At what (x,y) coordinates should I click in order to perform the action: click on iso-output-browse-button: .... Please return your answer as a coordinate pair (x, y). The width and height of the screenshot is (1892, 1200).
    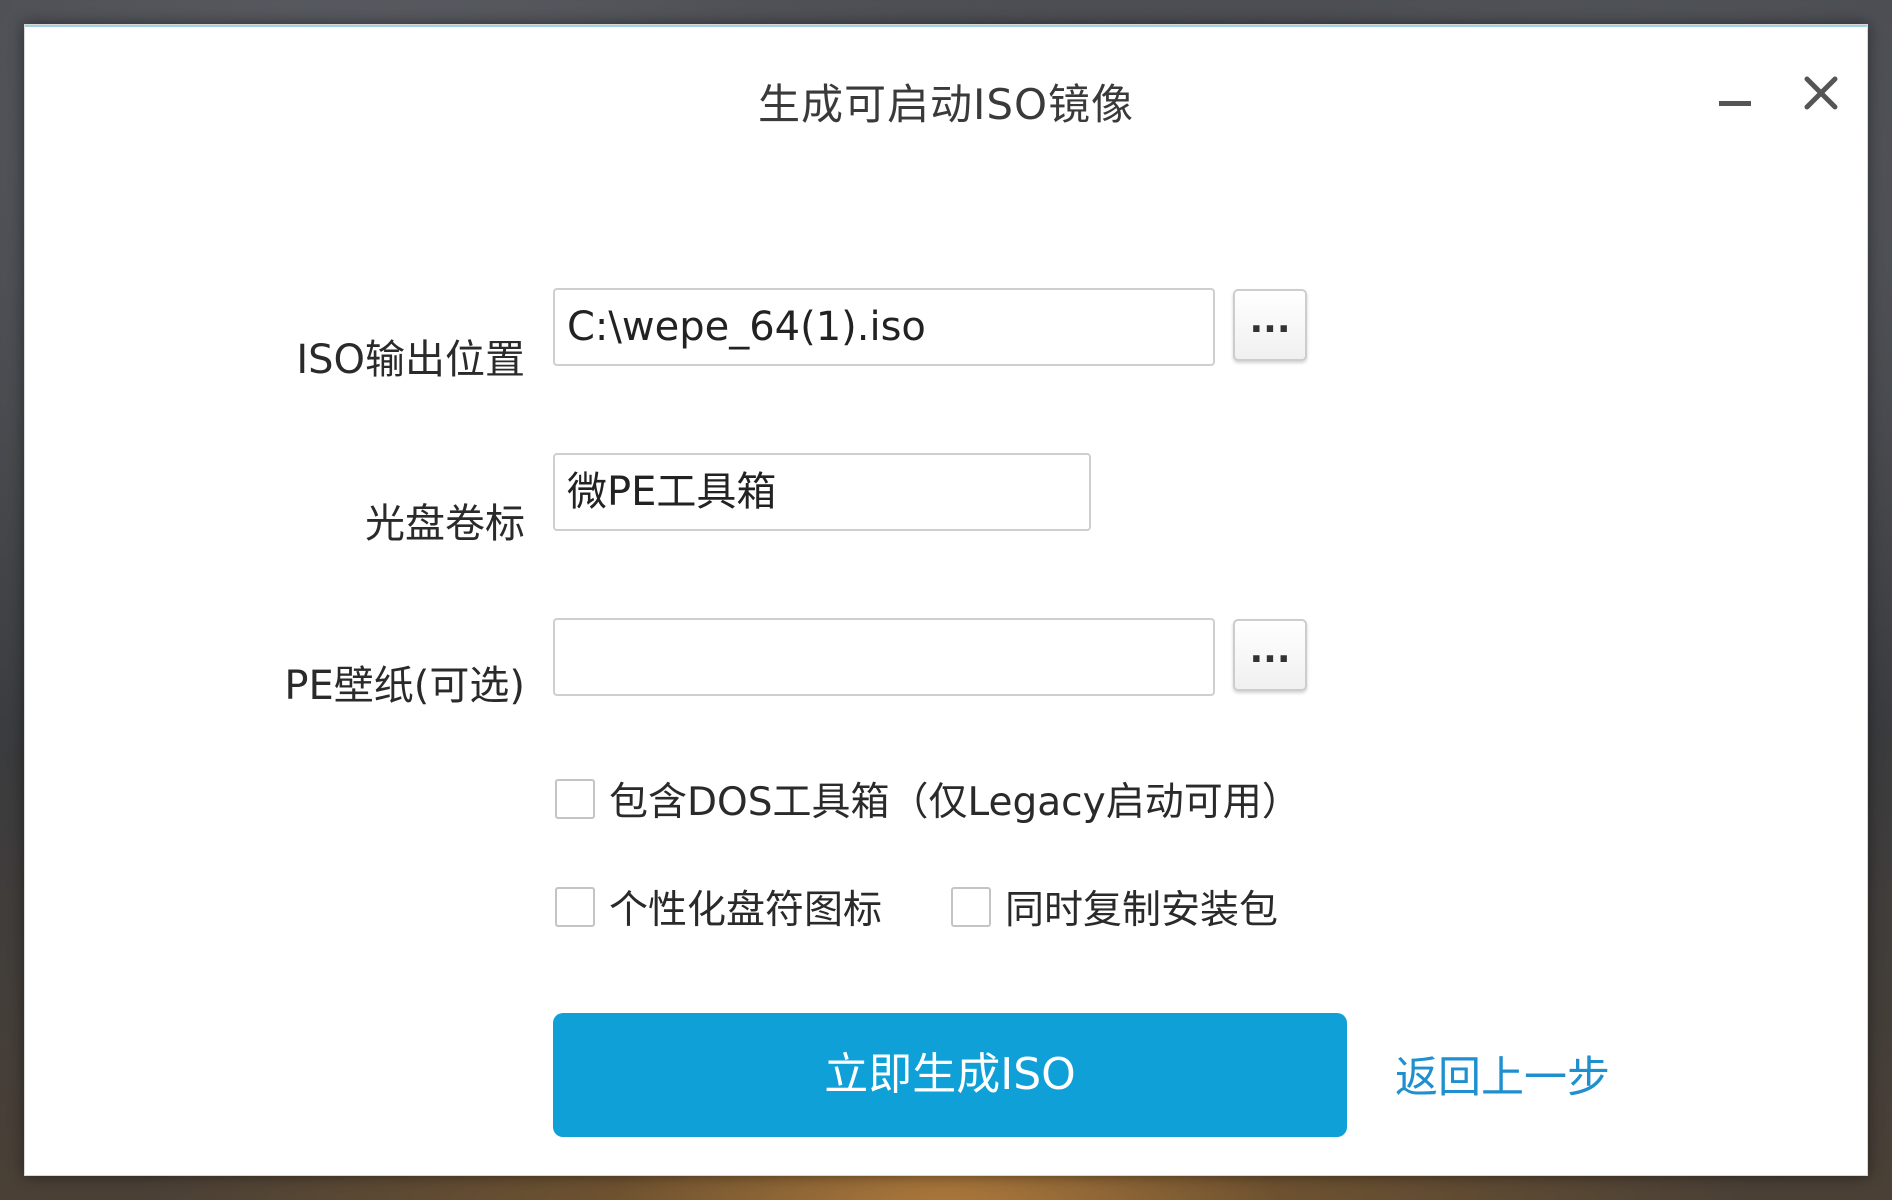
    Looking at the image, I should click on (1270, 325).